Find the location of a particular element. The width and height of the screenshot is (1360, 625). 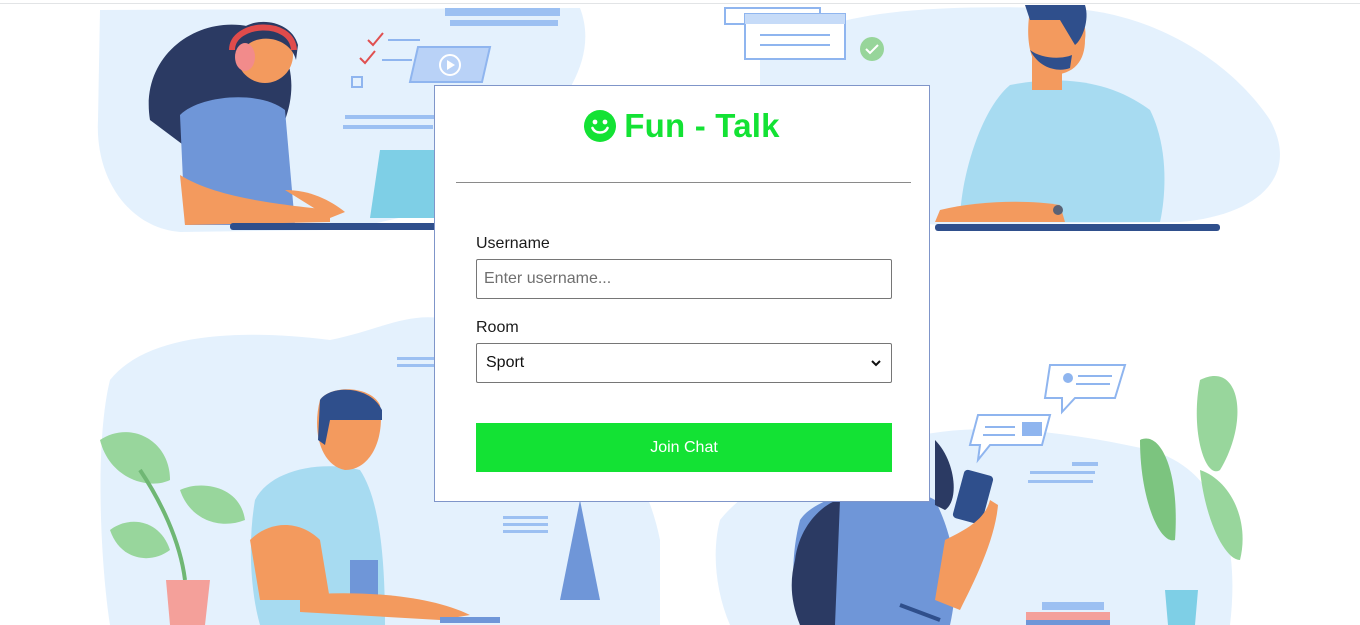

chevron-down-icon is located at coordinates (876, 363).